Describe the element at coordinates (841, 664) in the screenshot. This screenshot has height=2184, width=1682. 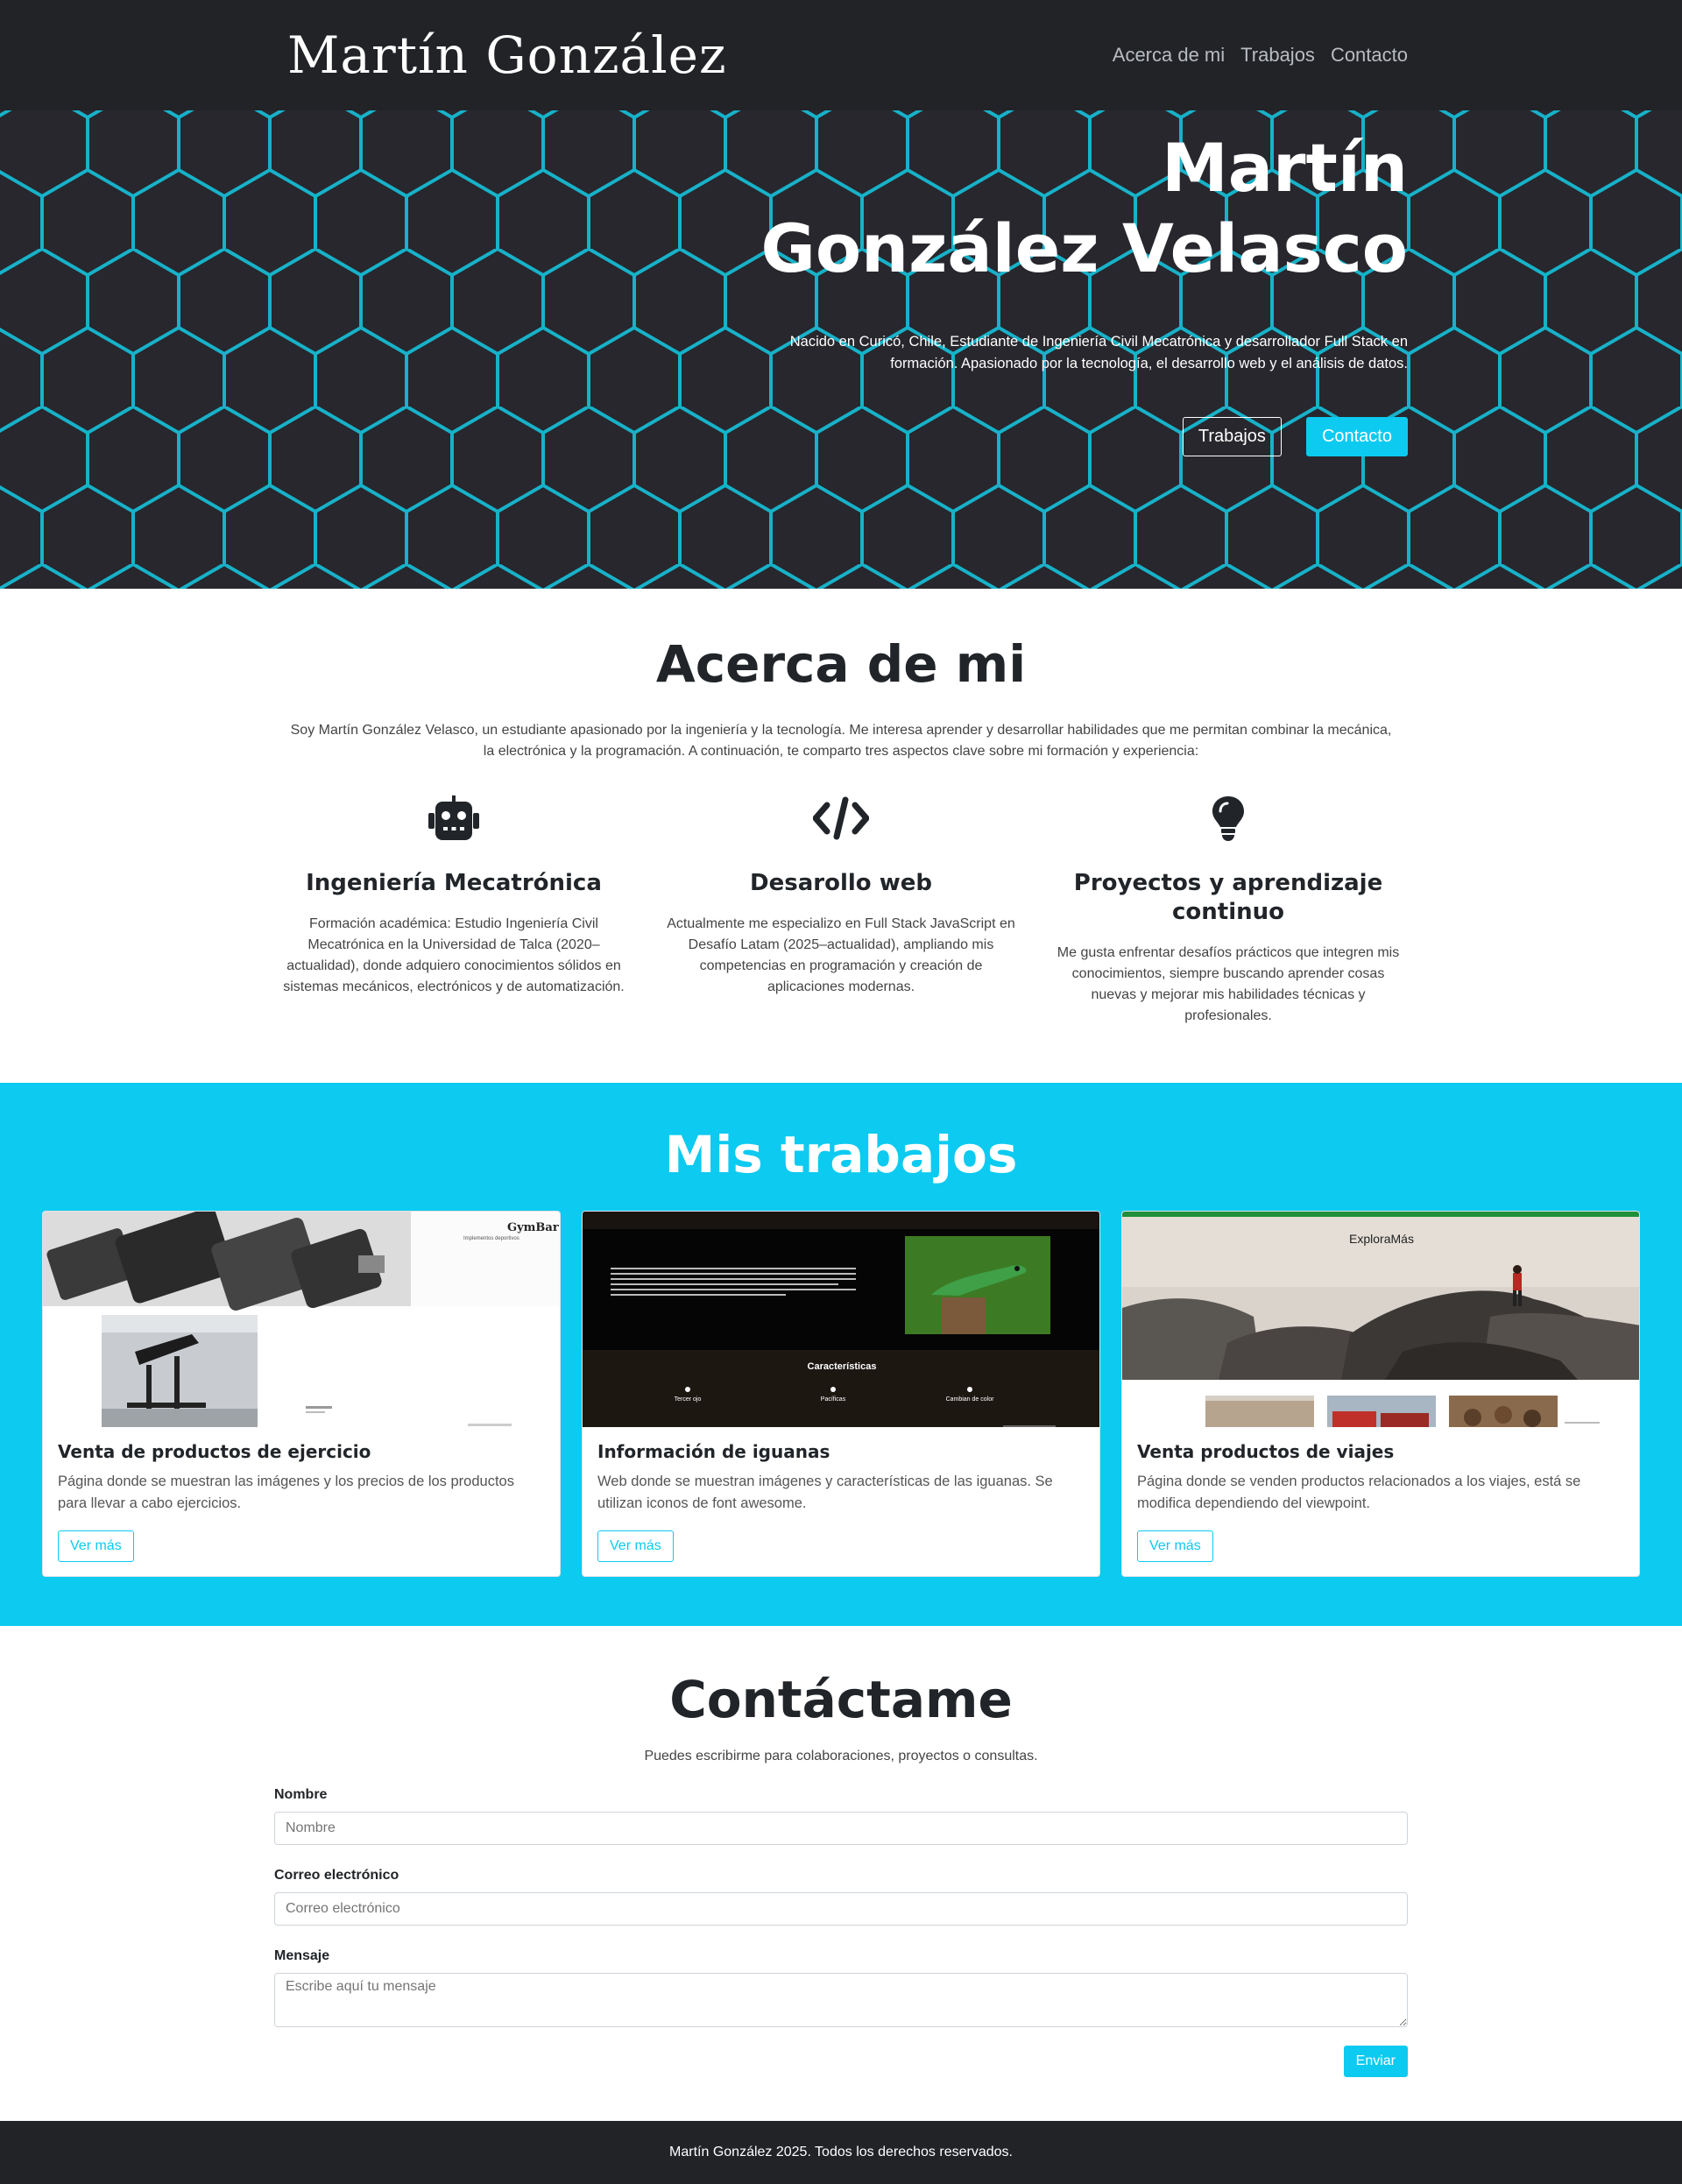
I see `about-title: Acerca de mi` at that location.